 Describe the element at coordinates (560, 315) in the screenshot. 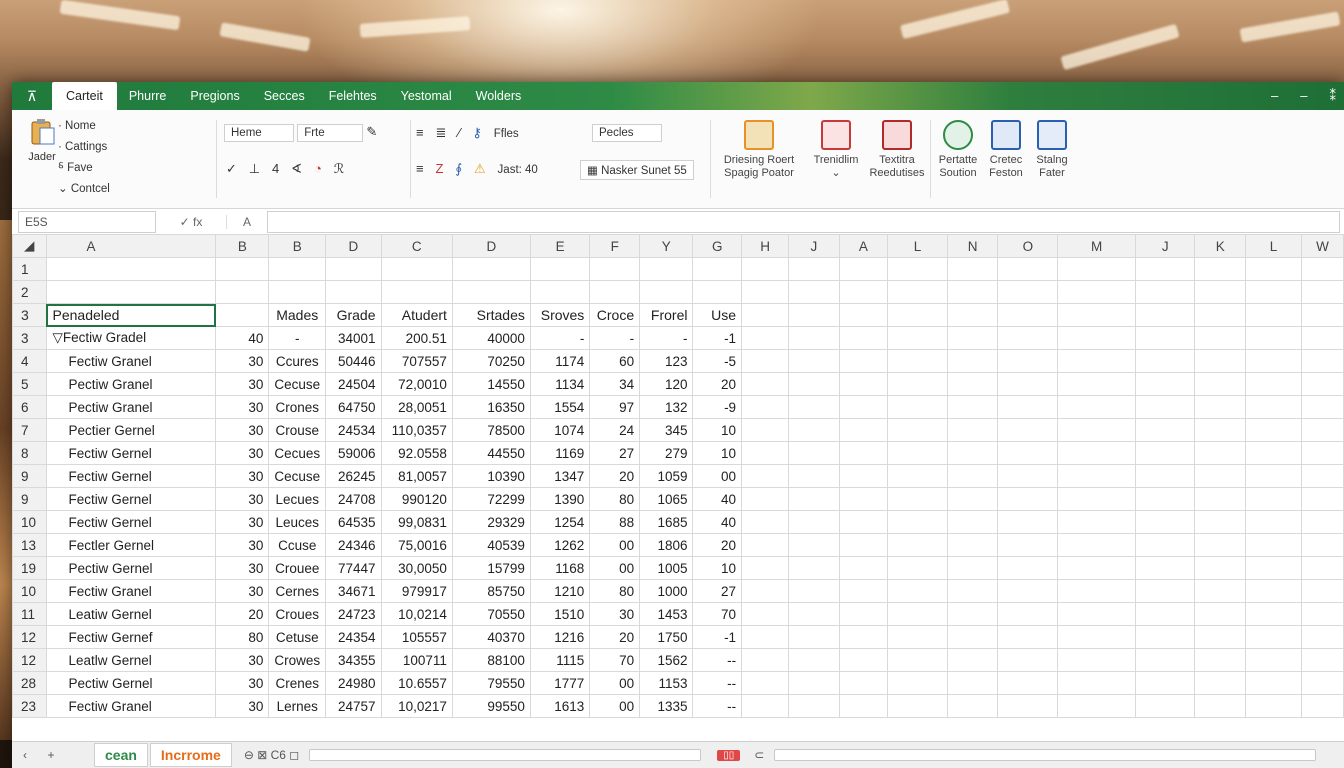

I see `cell: Sroves` at that location.